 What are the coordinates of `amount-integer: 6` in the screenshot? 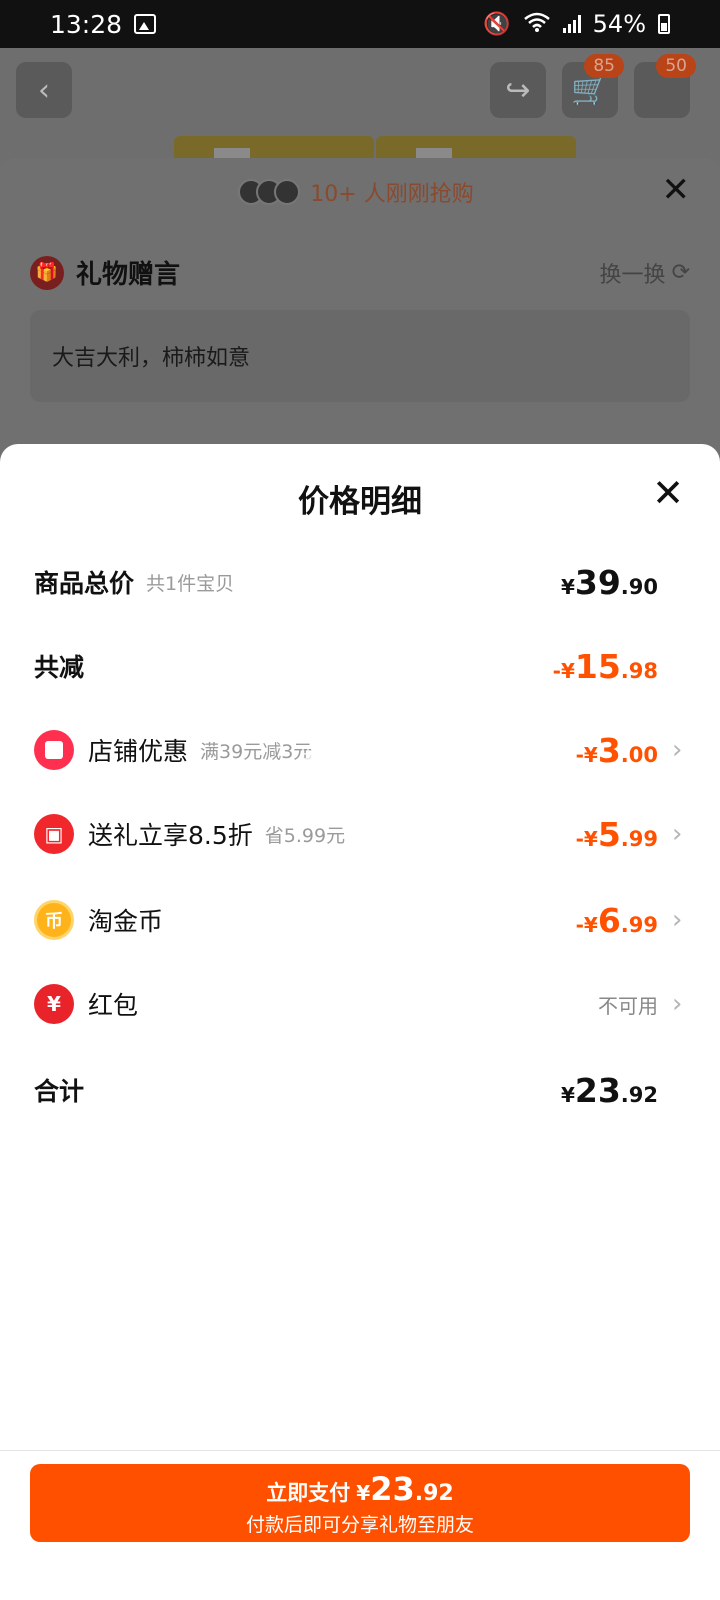 It's located at (609, 920).